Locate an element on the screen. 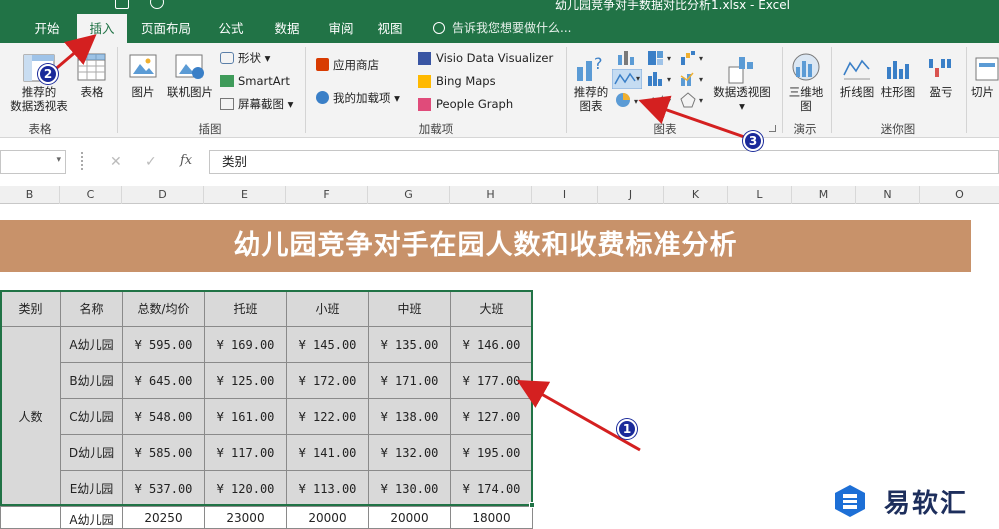  value-cell: ¥ 141.00 is located at coordinates (327, 452).